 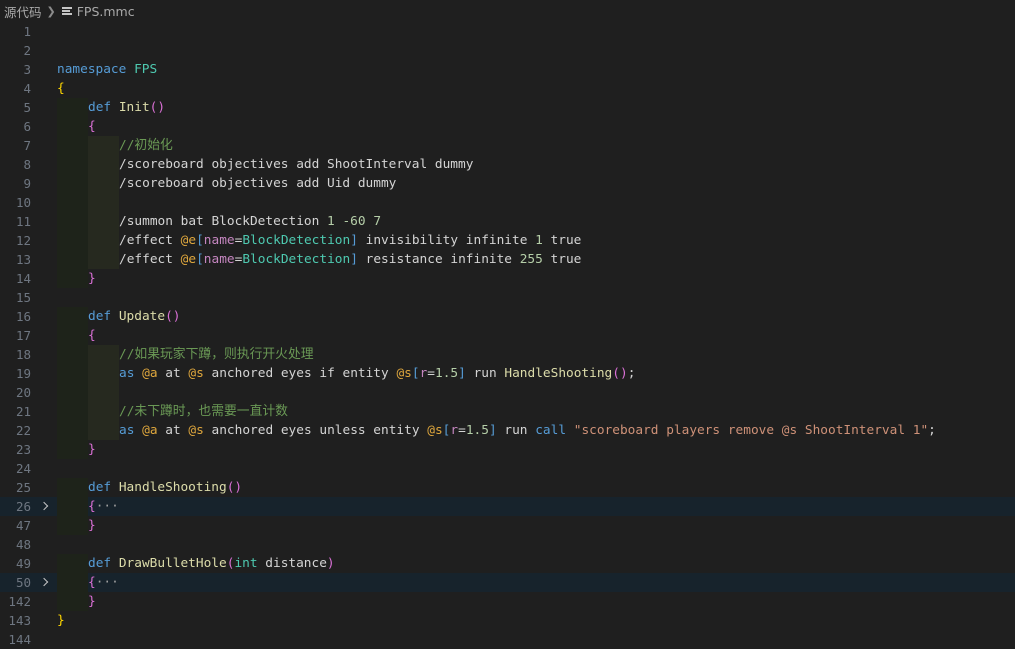 What do you see at coordinates (507, 107) in the screenshot?
I see `code-line: 5 def Init()` at bounding box center [507, 107].